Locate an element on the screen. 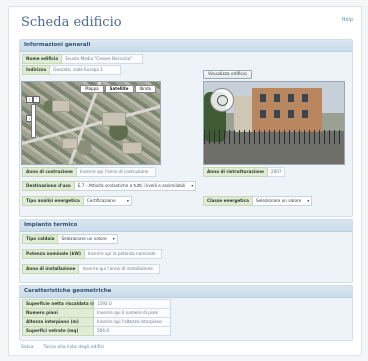  energy-class-label: Classe energetica is located at coordinates (228, 200).